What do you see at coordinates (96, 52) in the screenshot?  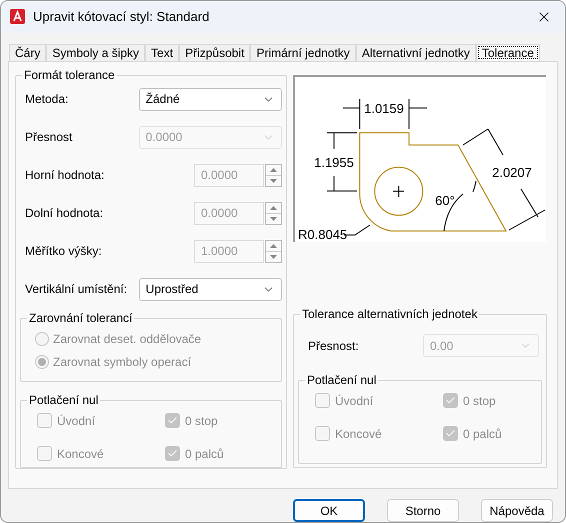 I see `tab: Symboly a šipky` at bounding box center [96, 52].